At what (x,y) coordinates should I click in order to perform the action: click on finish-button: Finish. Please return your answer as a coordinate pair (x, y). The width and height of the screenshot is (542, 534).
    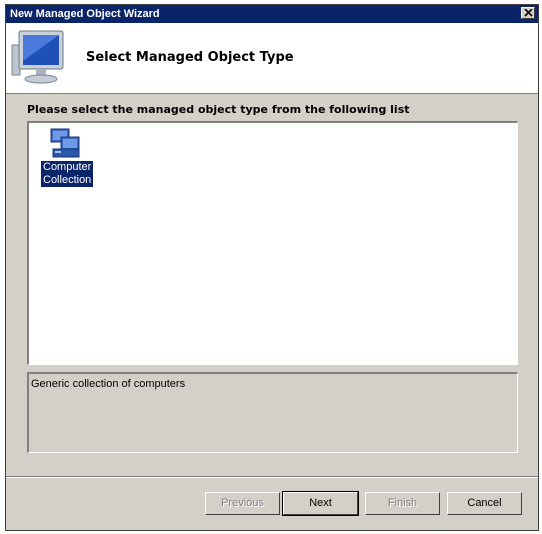
    Looking at the image, I should click on (402, 503).